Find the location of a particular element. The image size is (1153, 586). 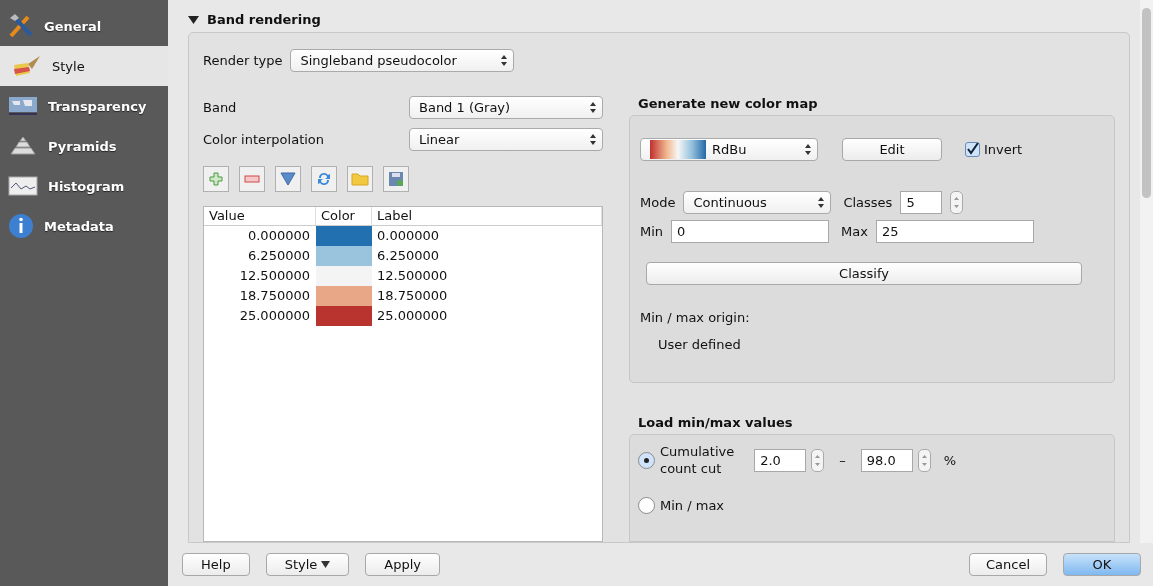

sidebar-item: Pyramids is located at coordinates (84, 146).